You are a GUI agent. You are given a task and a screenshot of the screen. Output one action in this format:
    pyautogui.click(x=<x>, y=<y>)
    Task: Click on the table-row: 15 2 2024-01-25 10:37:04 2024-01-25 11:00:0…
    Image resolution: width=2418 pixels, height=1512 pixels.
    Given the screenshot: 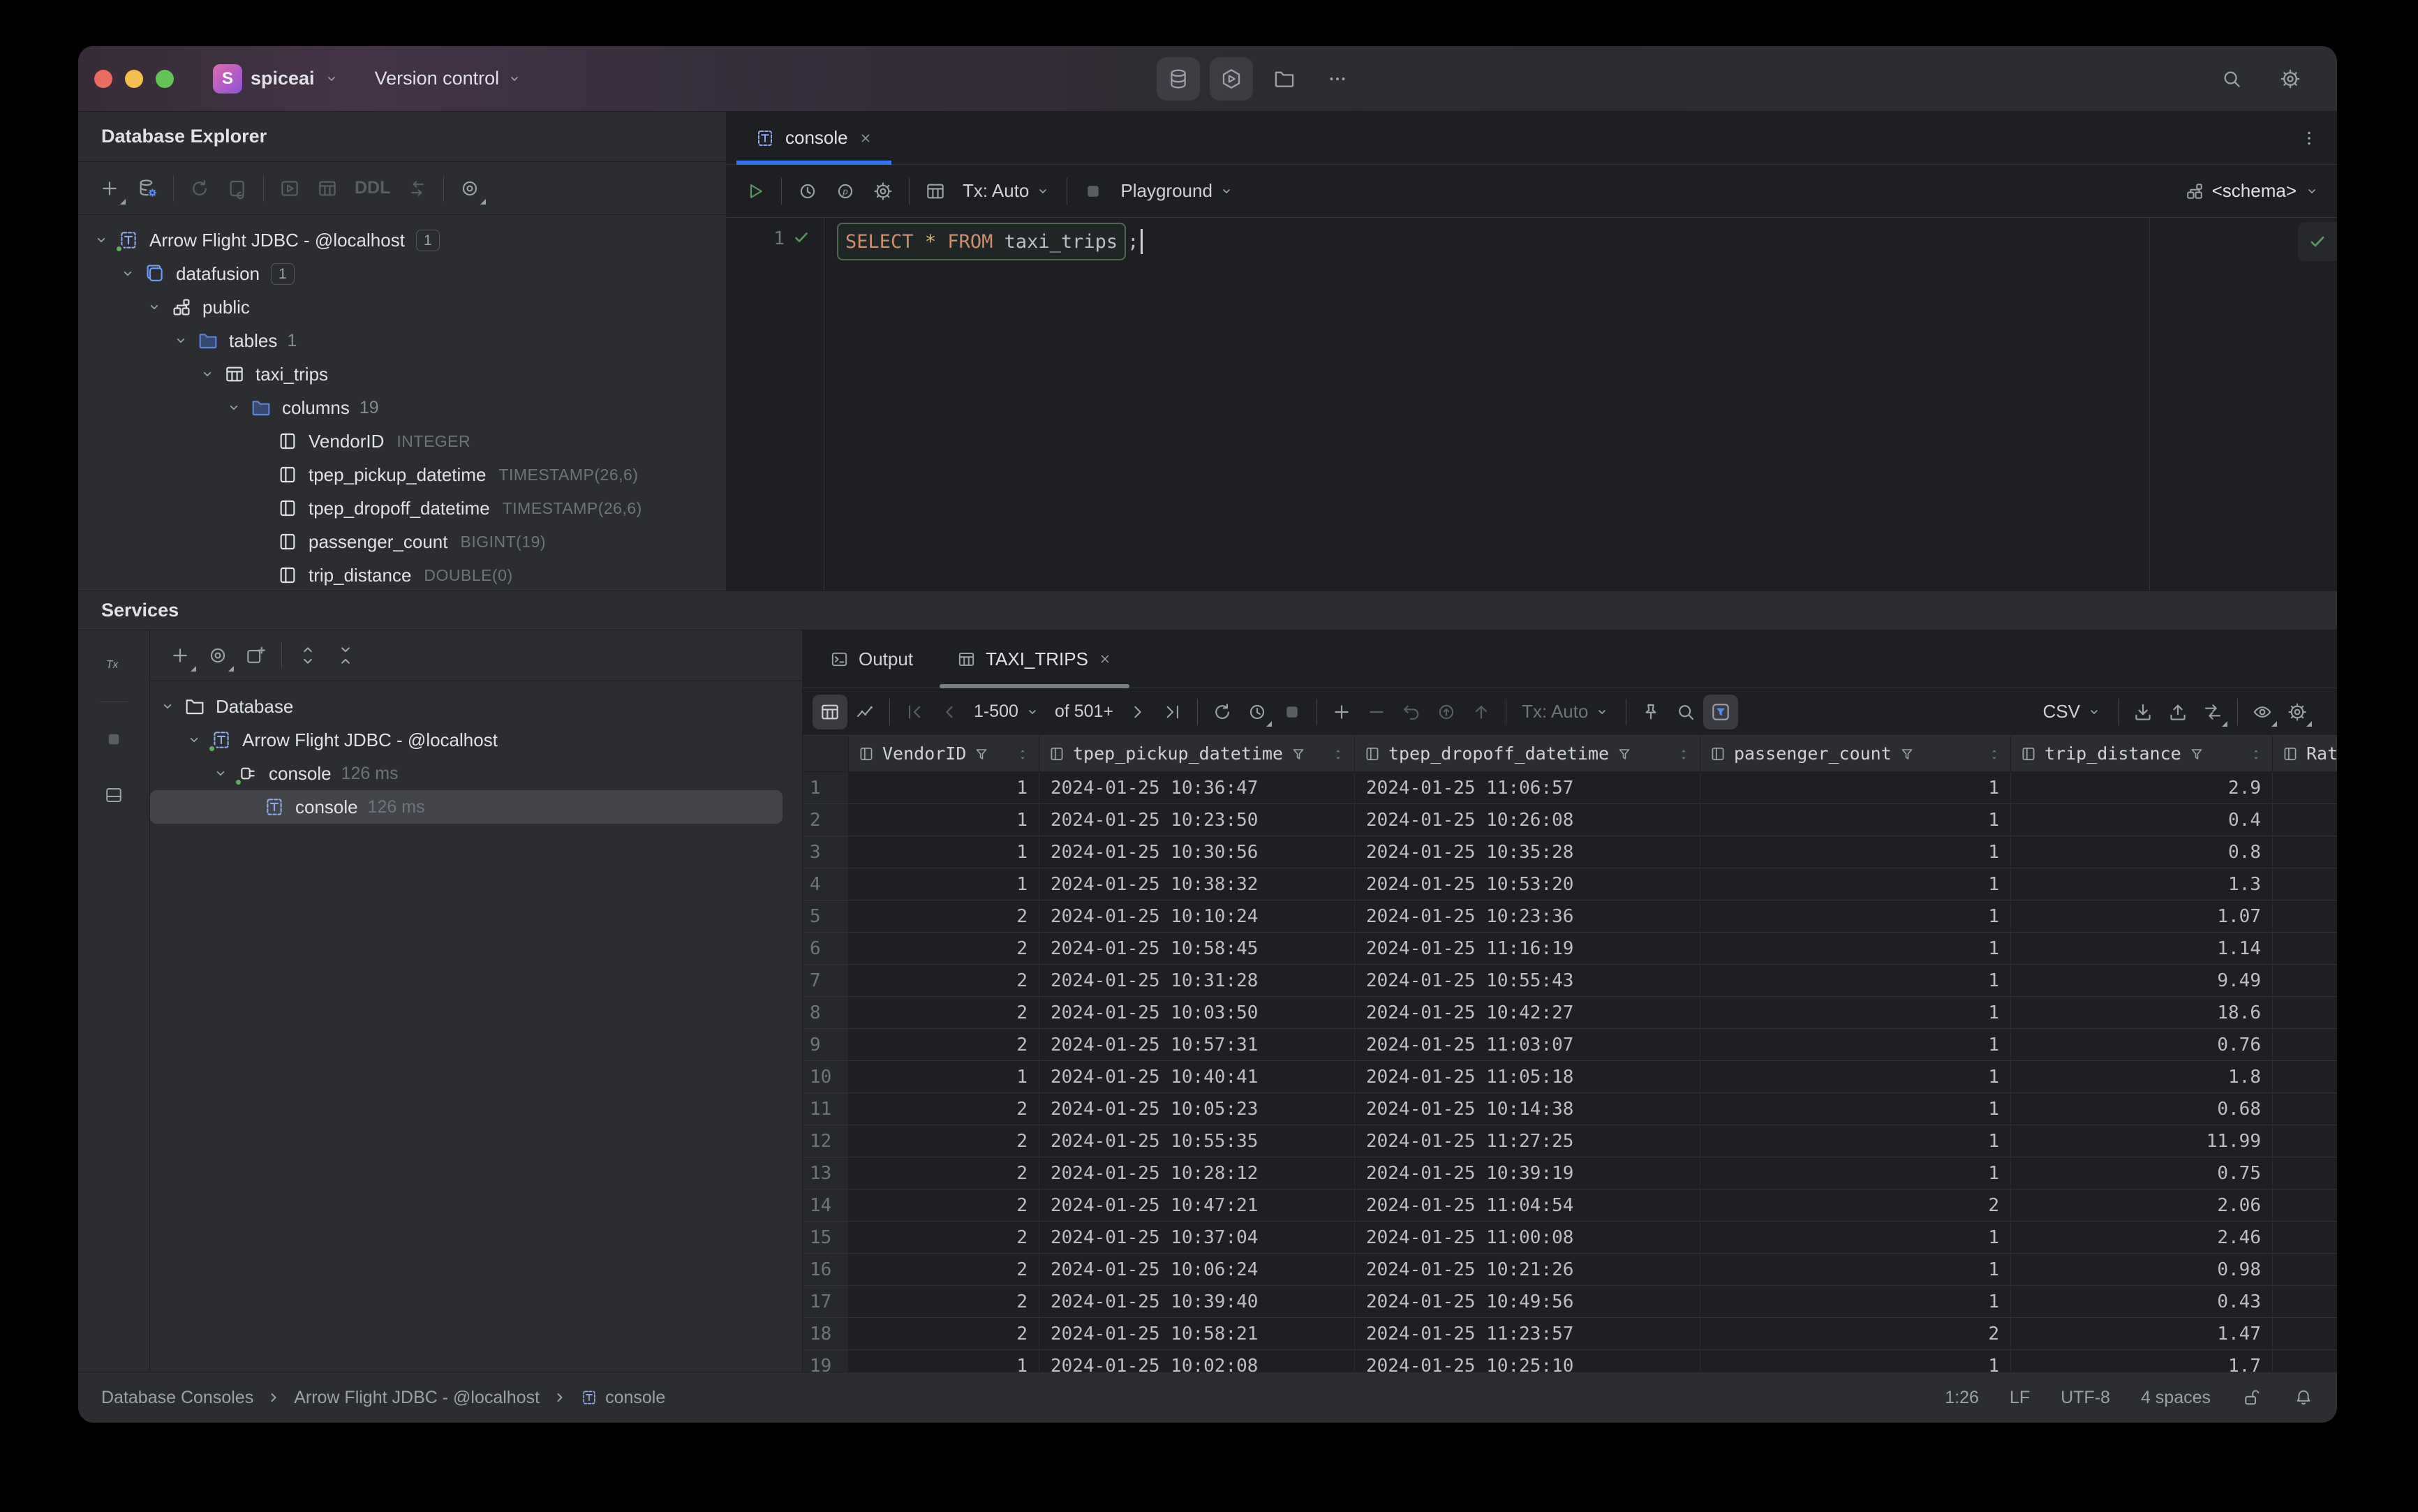 What is the action you would take?
    pyautogui.click(x=1570, y=1238)
    